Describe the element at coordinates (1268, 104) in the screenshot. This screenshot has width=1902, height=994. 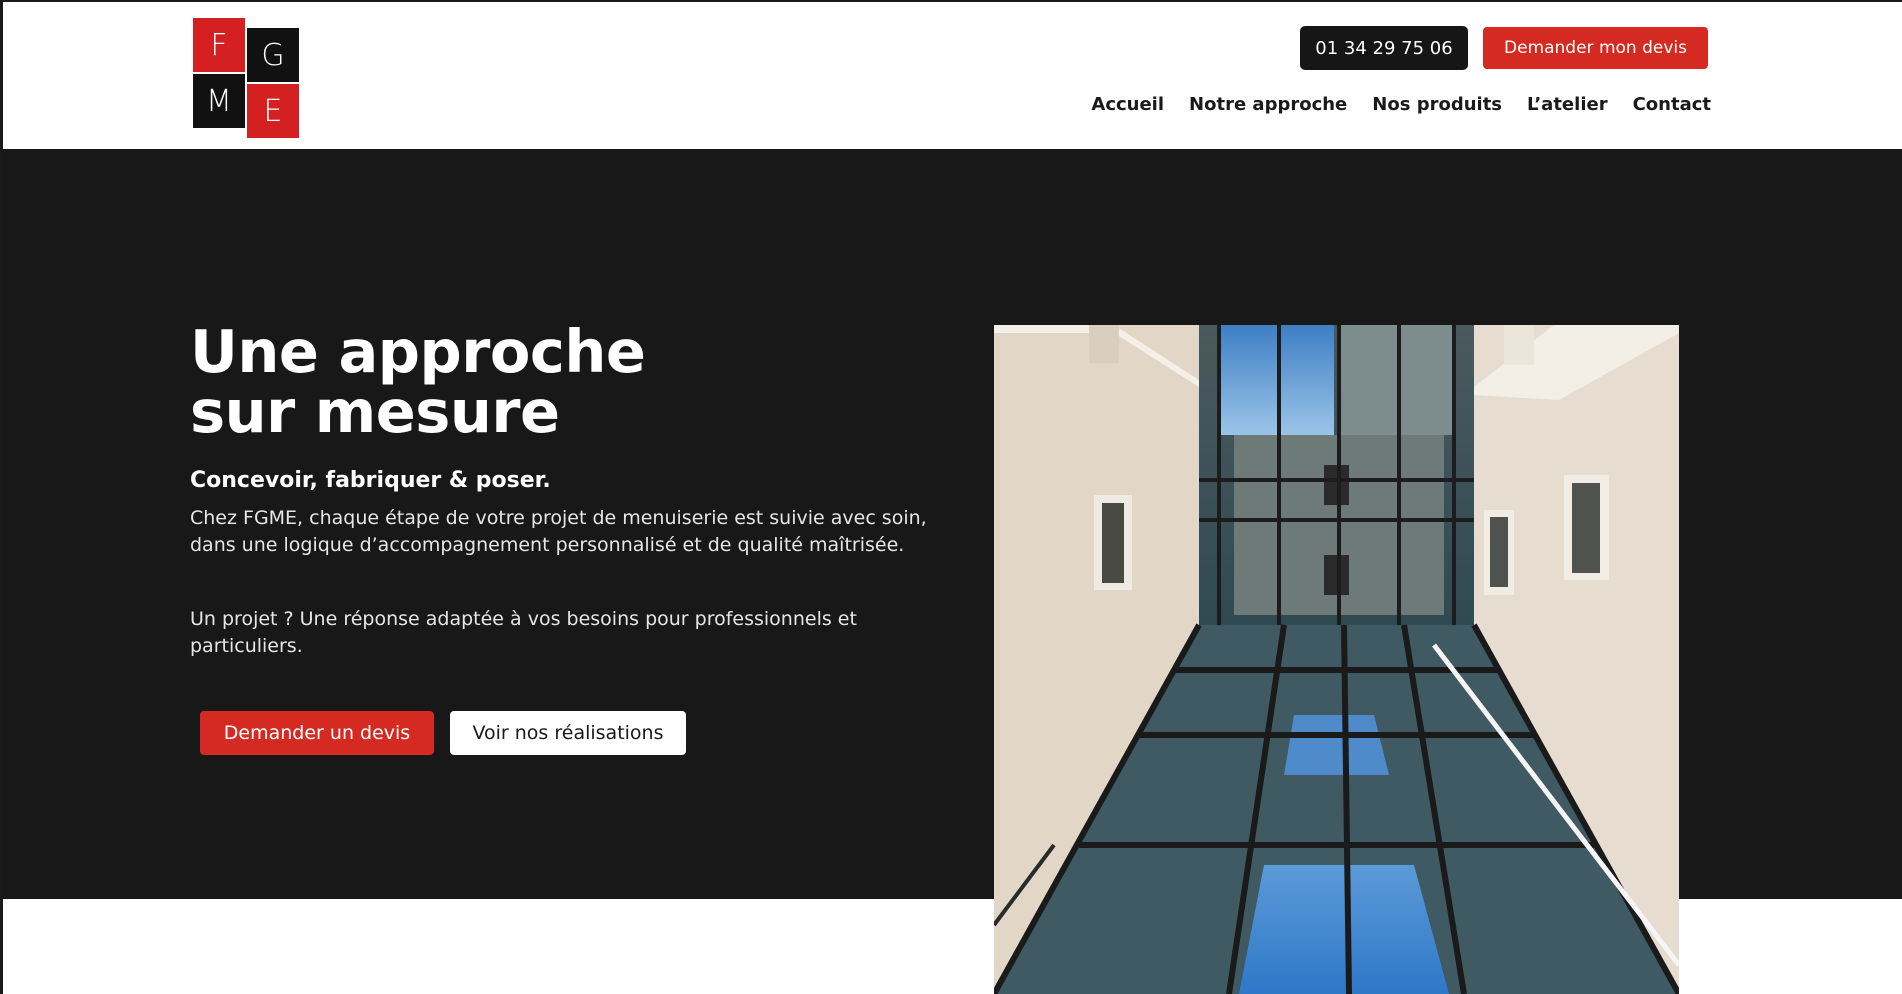
I see `nav-item-notre-approche: Notre approche` at that location.